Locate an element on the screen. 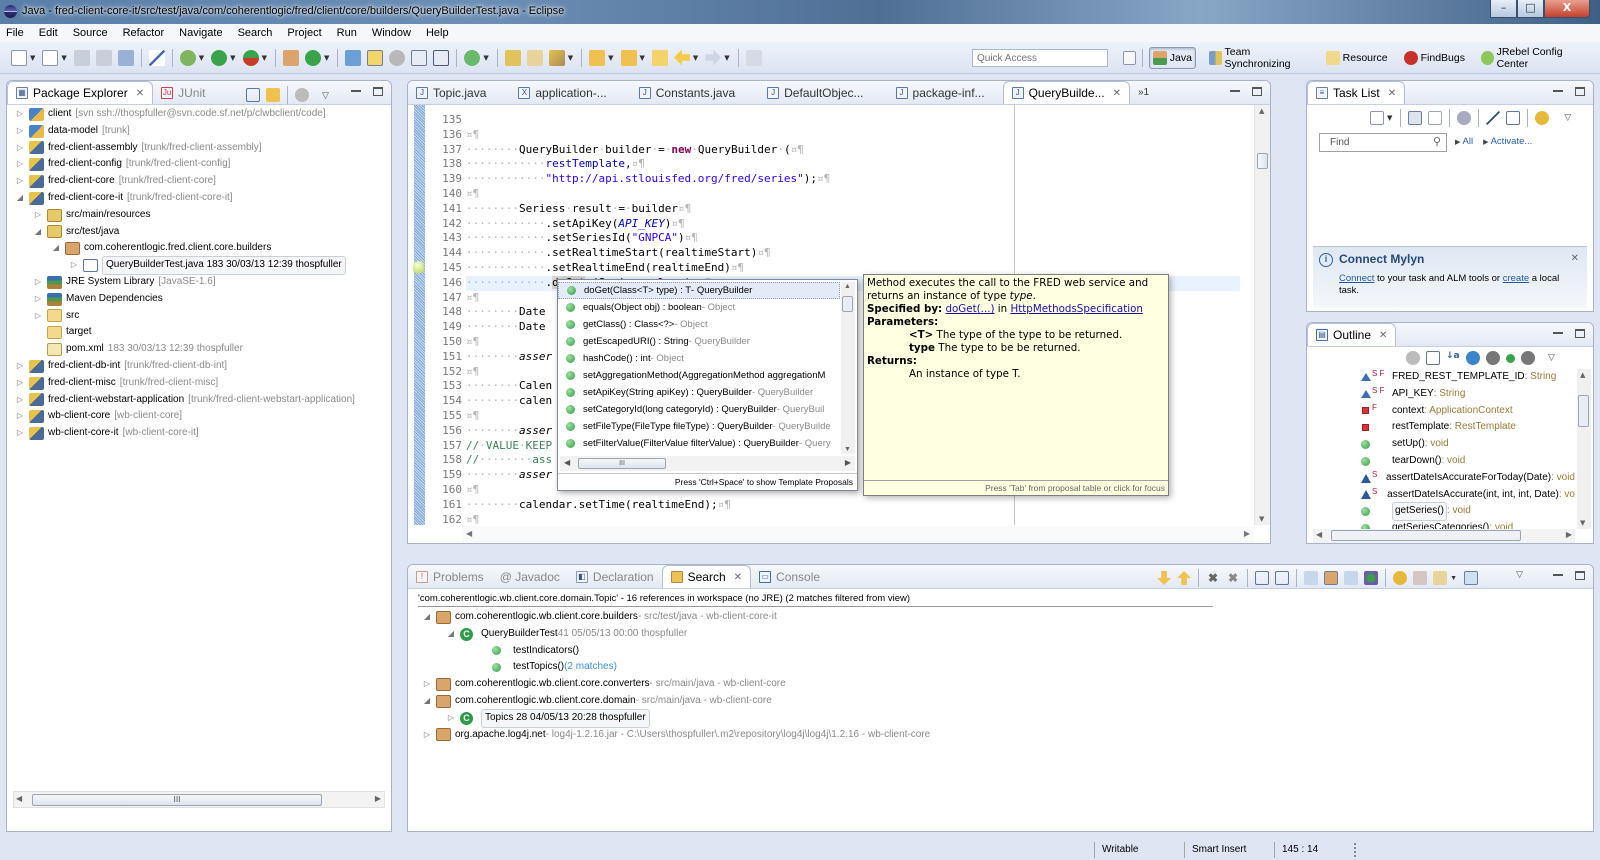 The image size is (1600, 860). synchronize-icon is located at coordinates (1542, 118).